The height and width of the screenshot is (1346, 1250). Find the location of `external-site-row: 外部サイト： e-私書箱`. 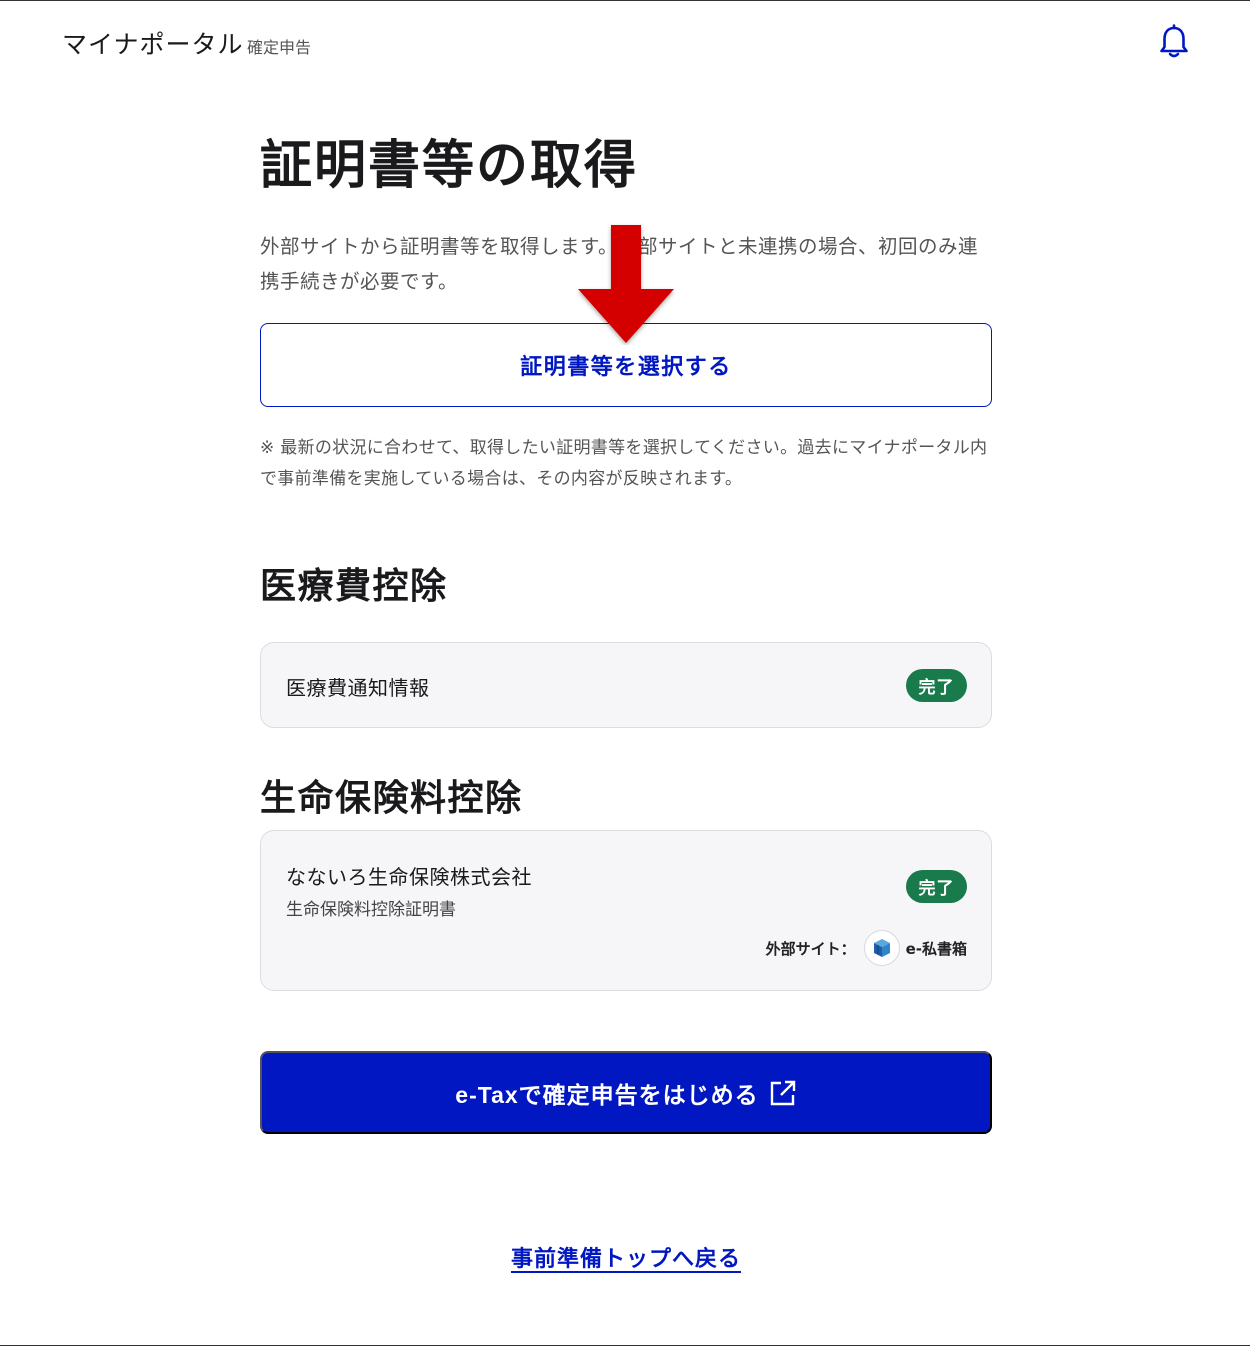

external-site-row: 外部サイト： e-私書箱 is located at coordinates (866, 948).